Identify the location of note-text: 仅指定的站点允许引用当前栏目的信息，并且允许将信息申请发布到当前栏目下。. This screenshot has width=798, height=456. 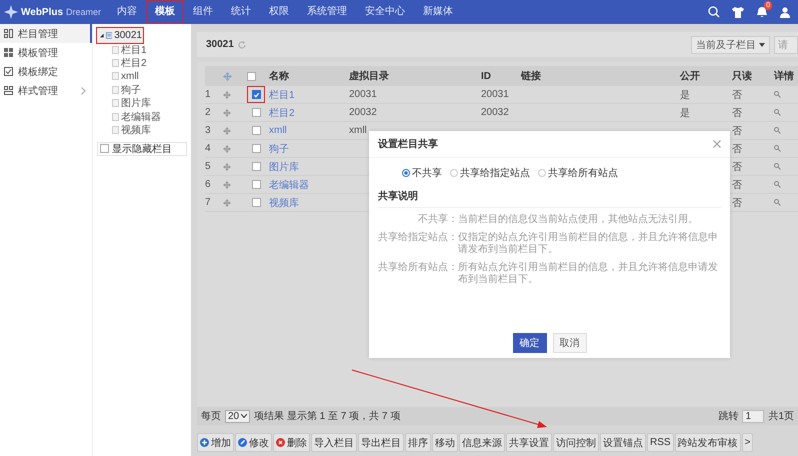
(588, 244).